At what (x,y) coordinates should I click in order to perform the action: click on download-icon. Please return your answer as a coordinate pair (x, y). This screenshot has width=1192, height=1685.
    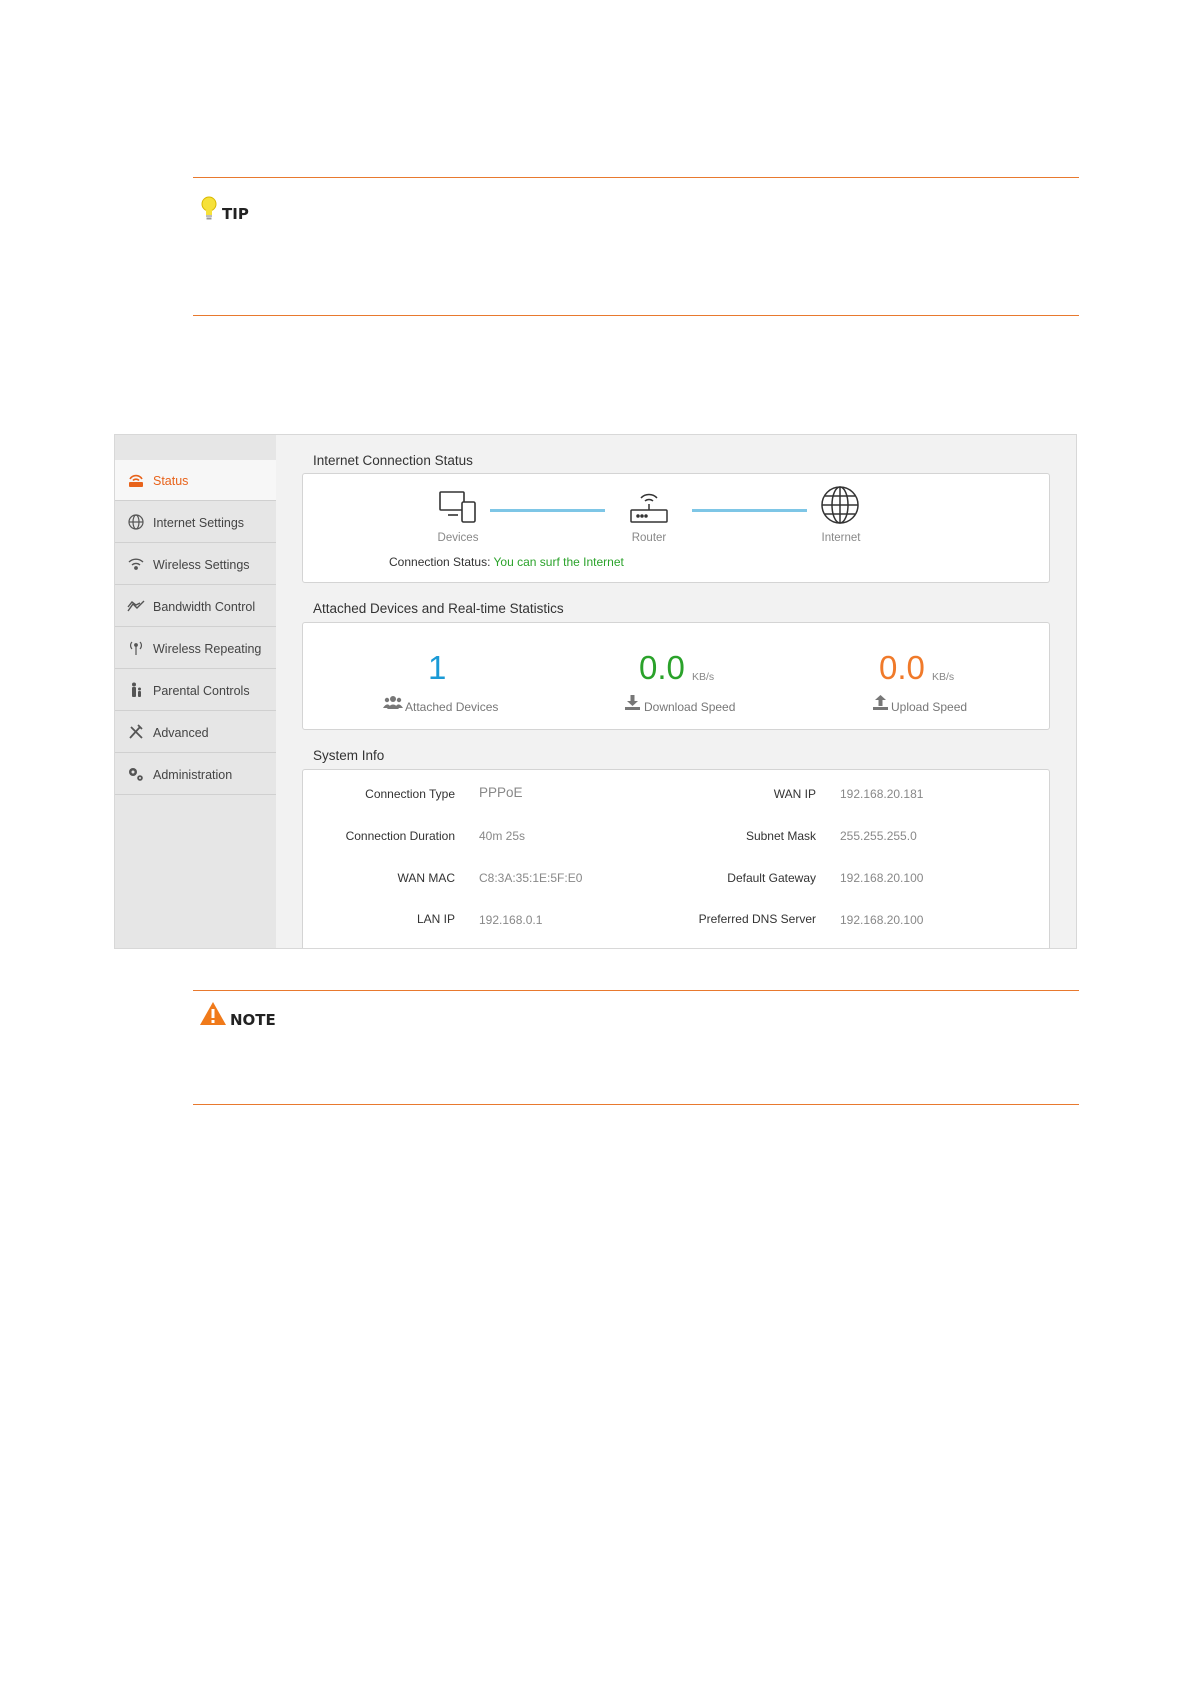
    Looking at the image, I should click on (632, 705).